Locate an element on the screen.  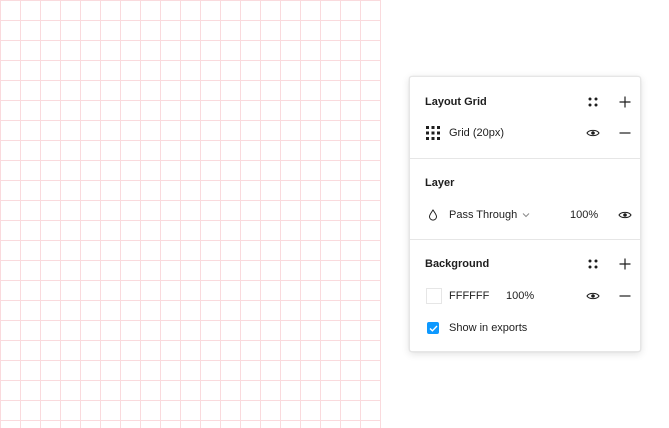
show-in-exports-label: Show in exports is located at coordinates (488, 328).